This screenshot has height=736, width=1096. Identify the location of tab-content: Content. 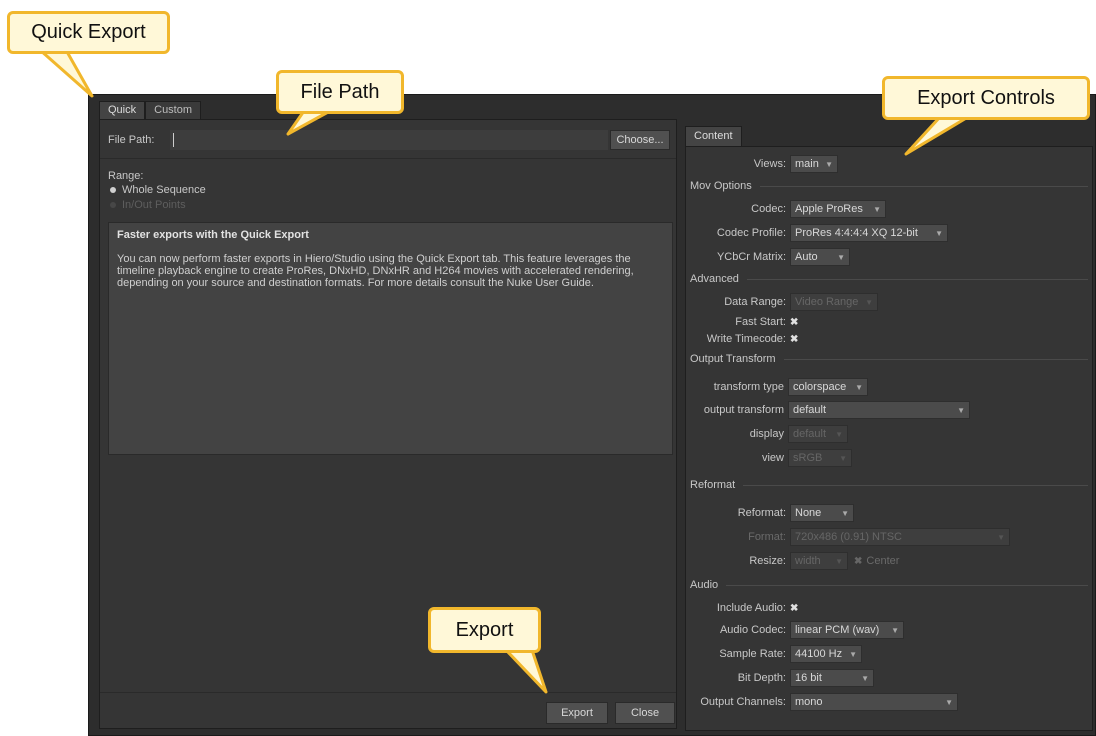
(713, 136).